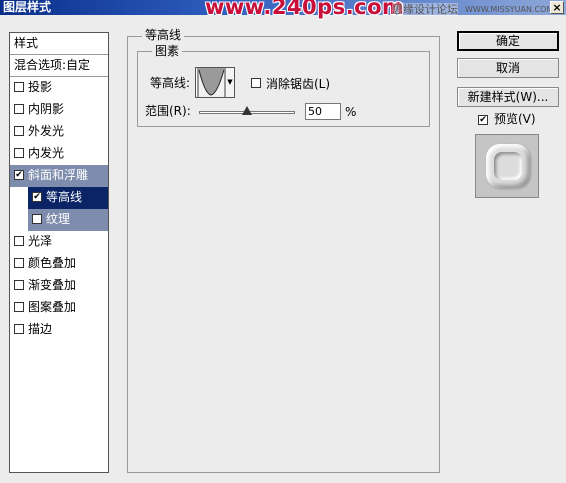 The width and height of the screenshot is (566, 483). I want to click on sidebar-item-stroke: 描边, so click(59, 330).